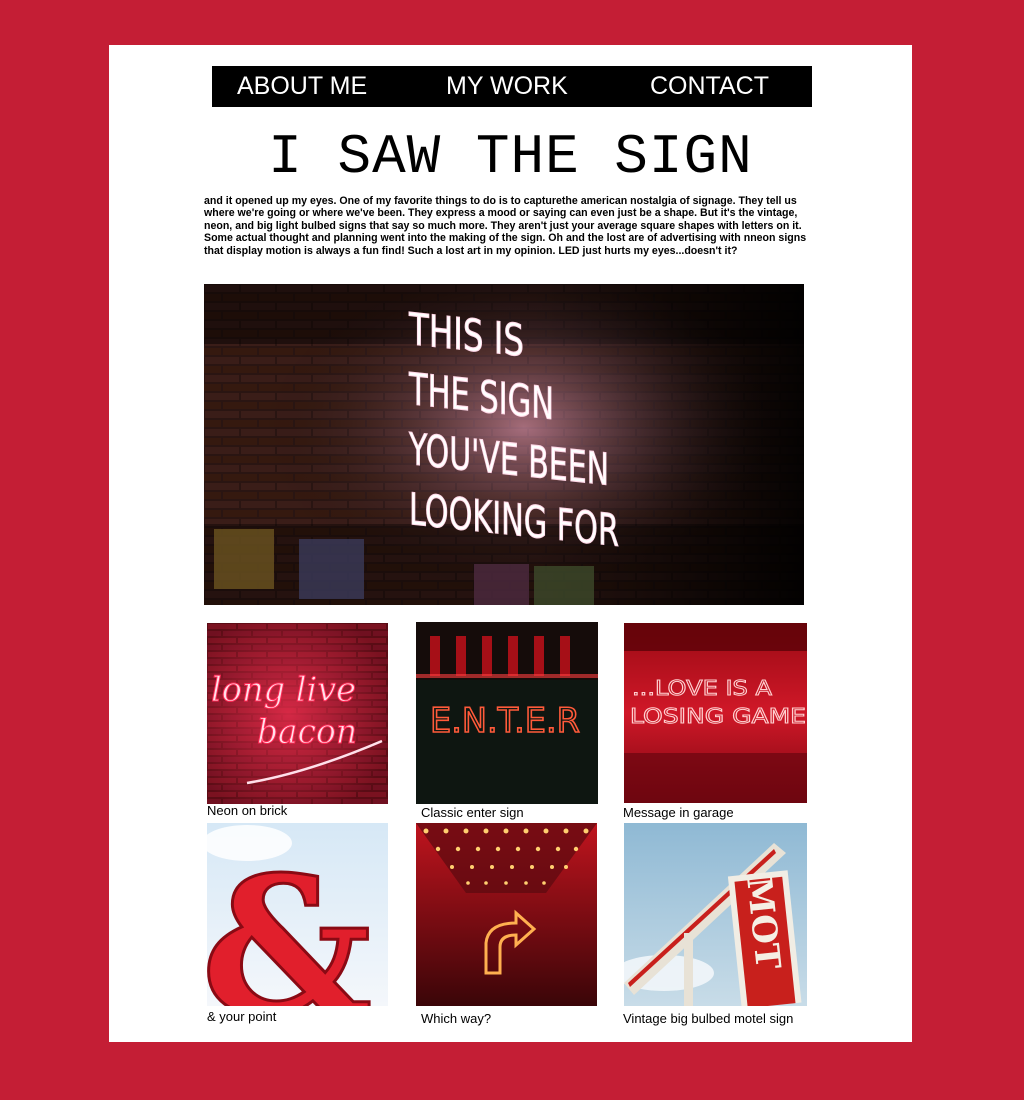  What do you see at coordinates (702, 688) in the screenshot?
I see `thumb3-sign-line-1: ...LOVE IS A` at bounding box center [702, 688].